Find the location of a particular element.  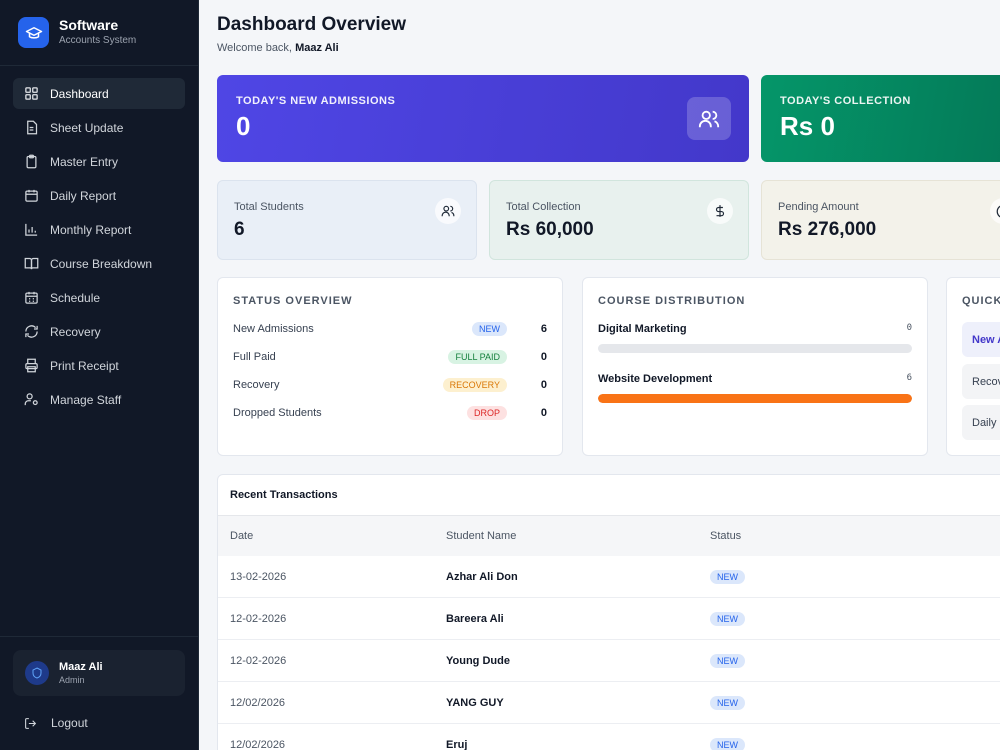

pending-amount-card: Pending Amount Rs 276,000 is located at coordinates (880, 220).